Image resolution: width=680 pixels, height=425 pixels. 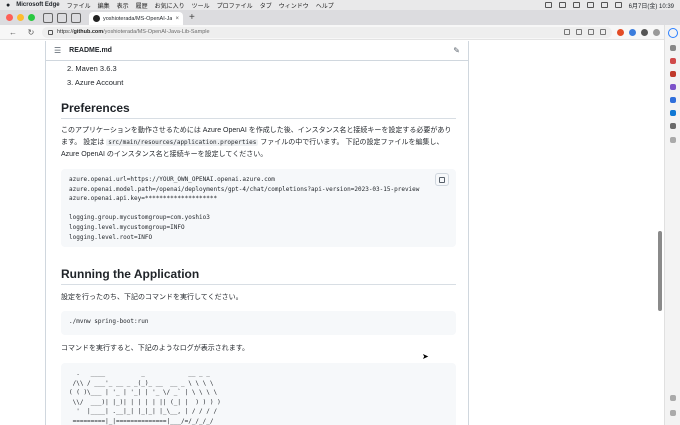 What do you see at coordinates (8, 5) in the screenshot?
I see `apple-icon: ●` at bounding box center [8, 5].